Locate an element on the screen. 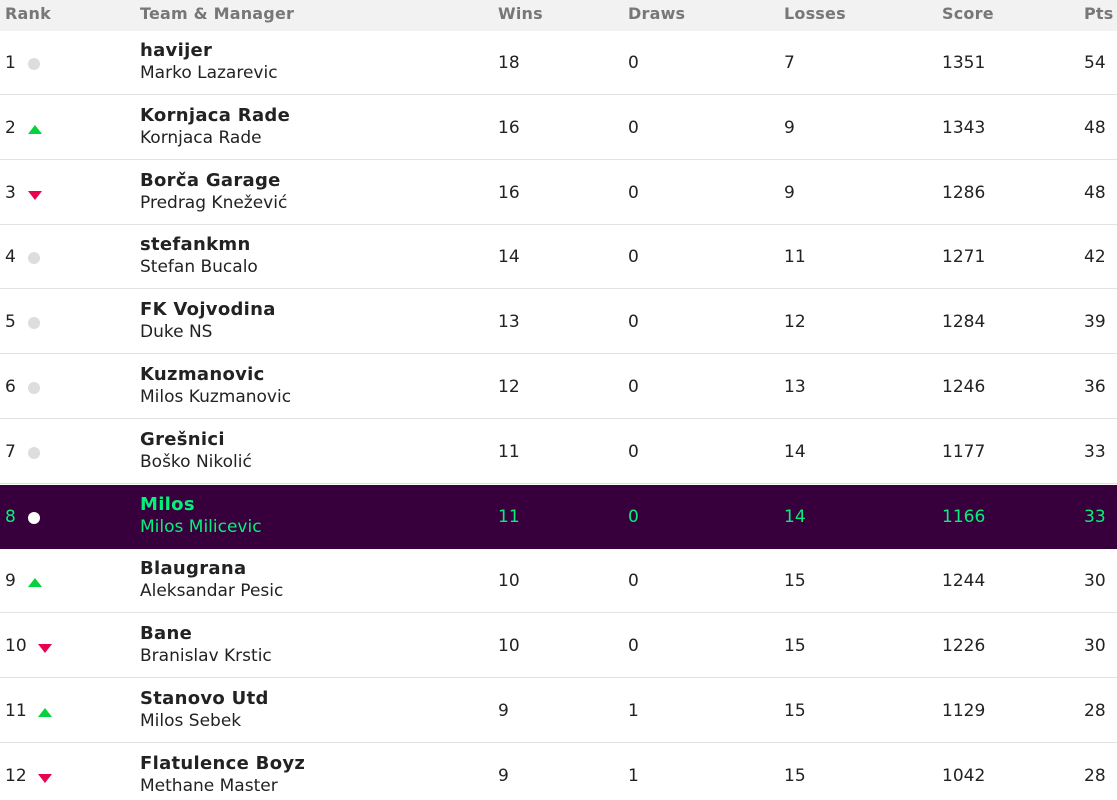  score-value: 1351 is located at coordinates (964, 63).